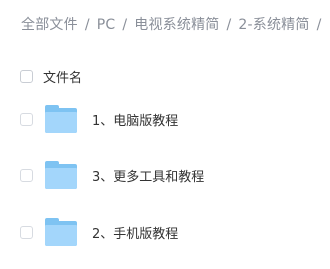 This screenshot has width=330, height=269. I want to click on file-name: 3、更多工具和教程, so click(148, 175).